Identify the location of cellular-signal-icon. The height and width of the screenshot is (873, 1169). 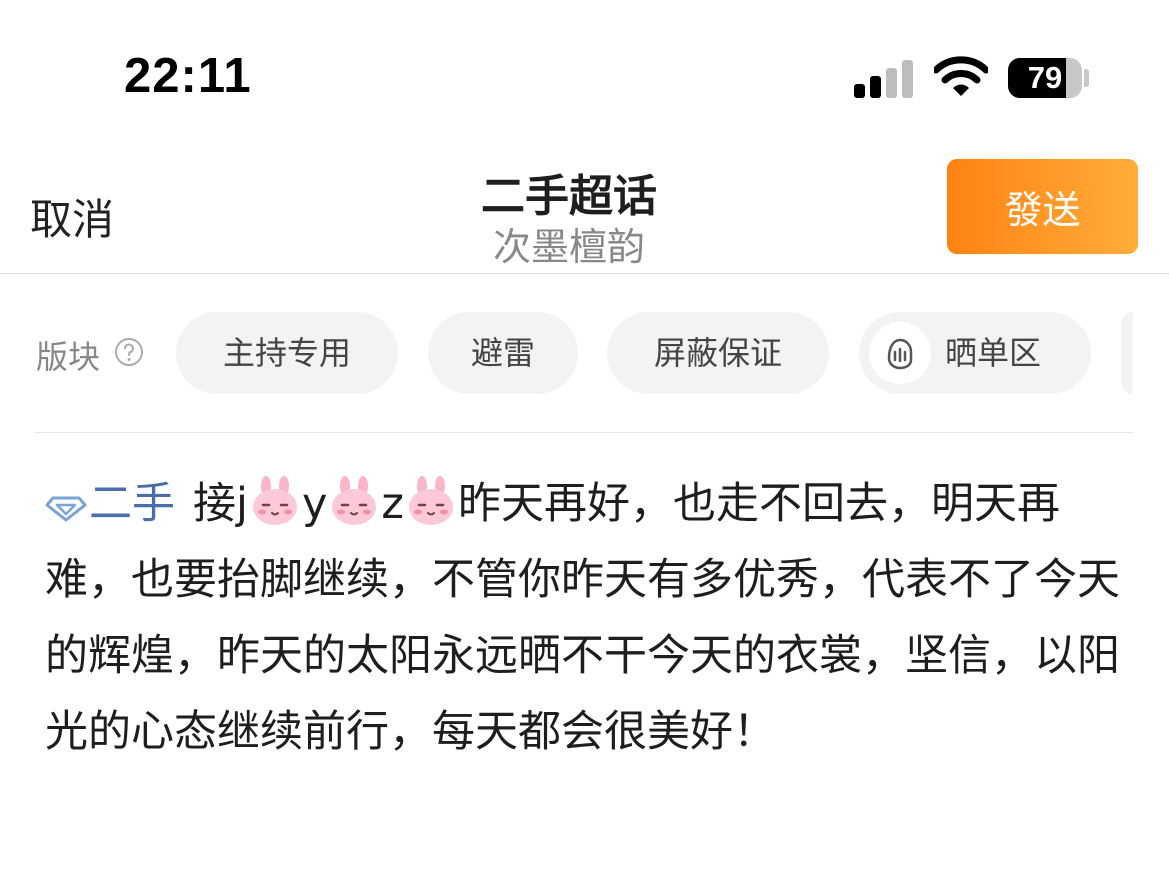
(884, 78).